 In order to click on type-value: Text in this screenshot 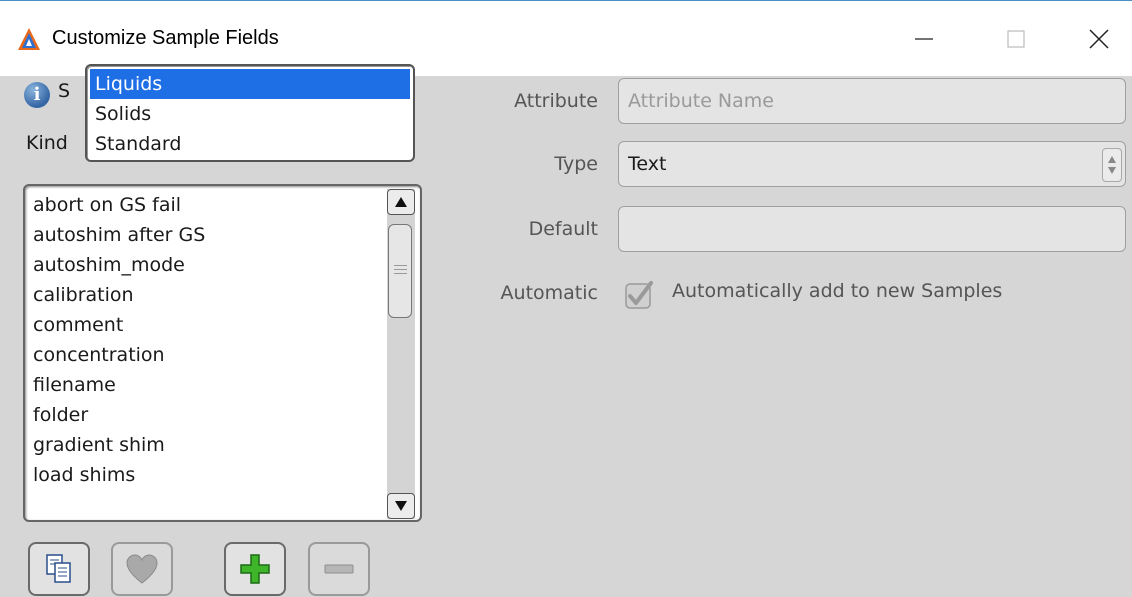, I will do `click(647, 164)`.